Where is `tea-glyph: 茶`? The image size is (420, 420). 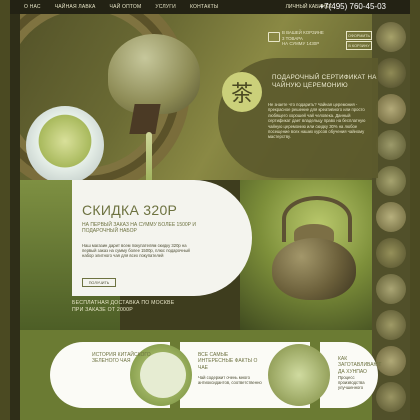
tea-glyph: 茶 is located at coordinates (241, 94).